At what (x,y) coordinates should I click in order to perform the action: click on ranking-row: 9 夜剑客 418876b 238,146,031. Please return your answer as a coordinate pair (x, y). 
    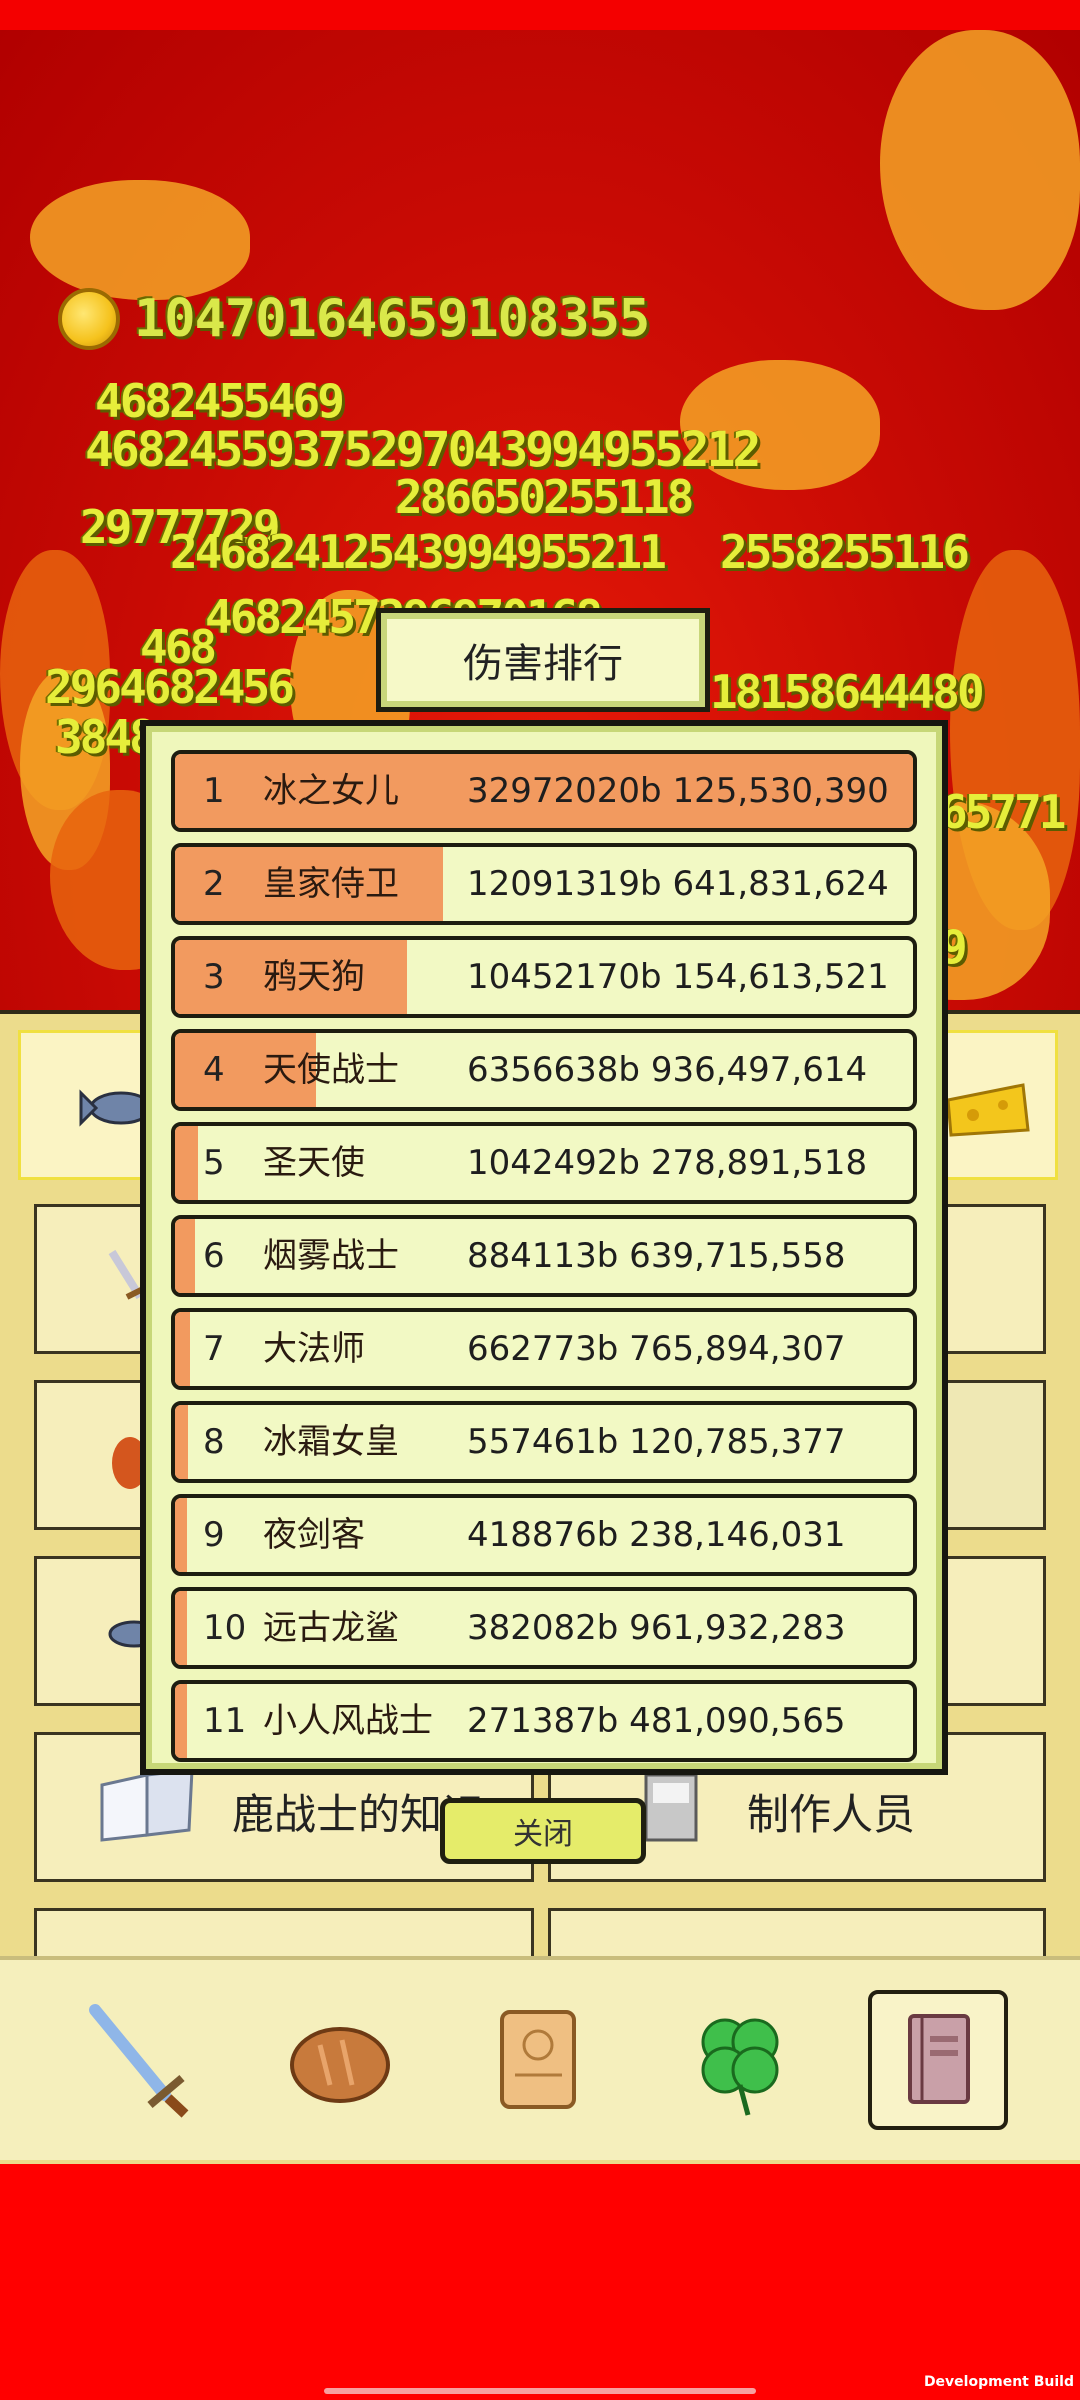
    Looking at the image, I should click on (544, 1535).